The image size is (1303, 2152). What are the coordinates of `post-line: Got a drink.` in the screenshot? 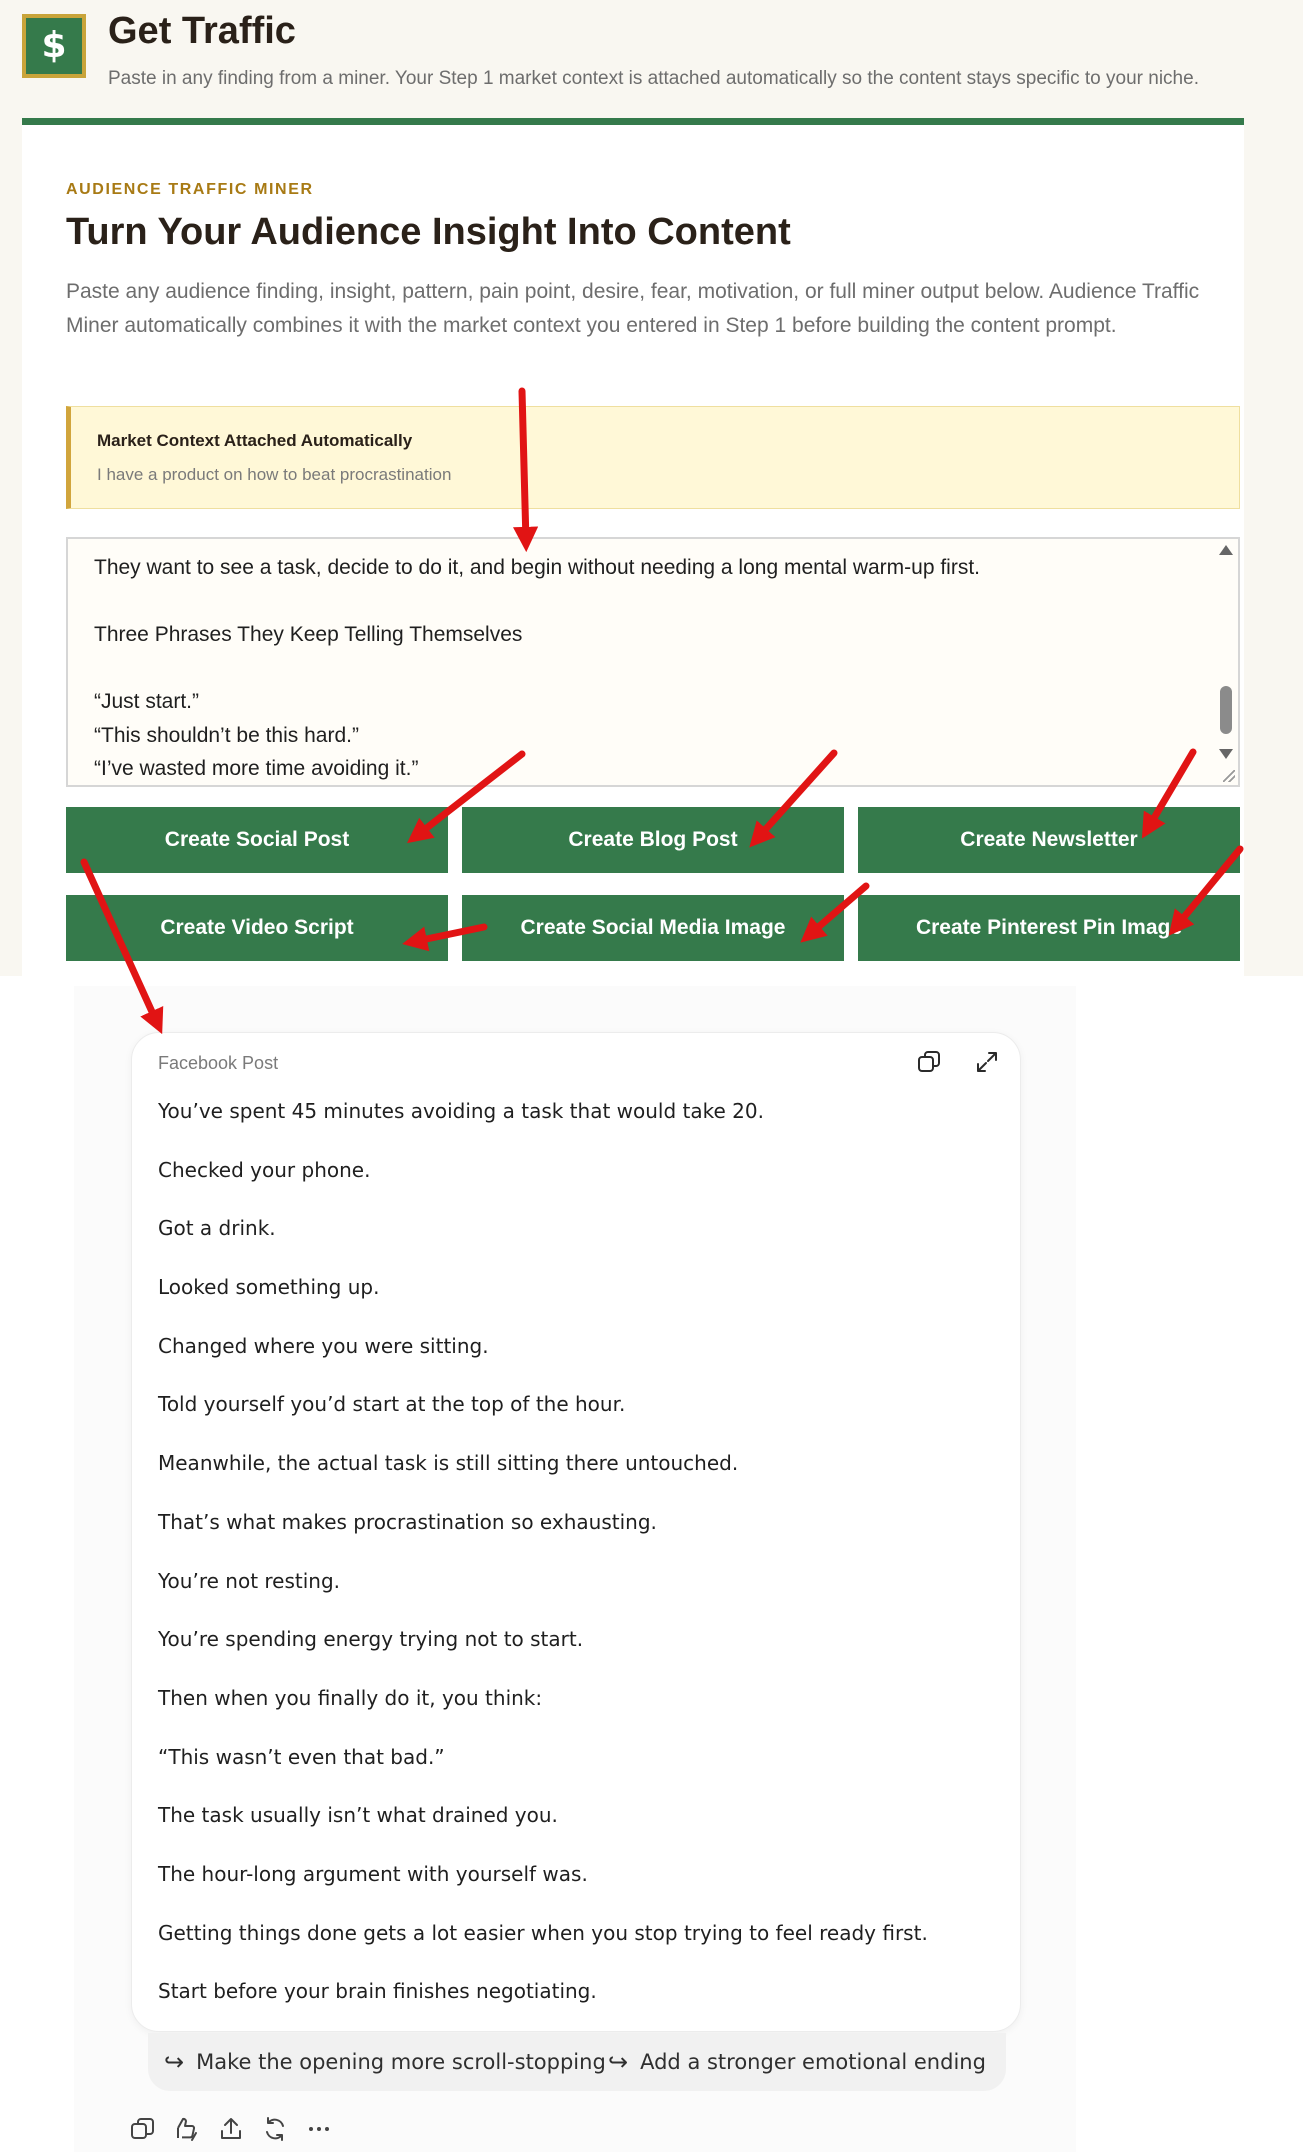 It's located at (217, 1228).